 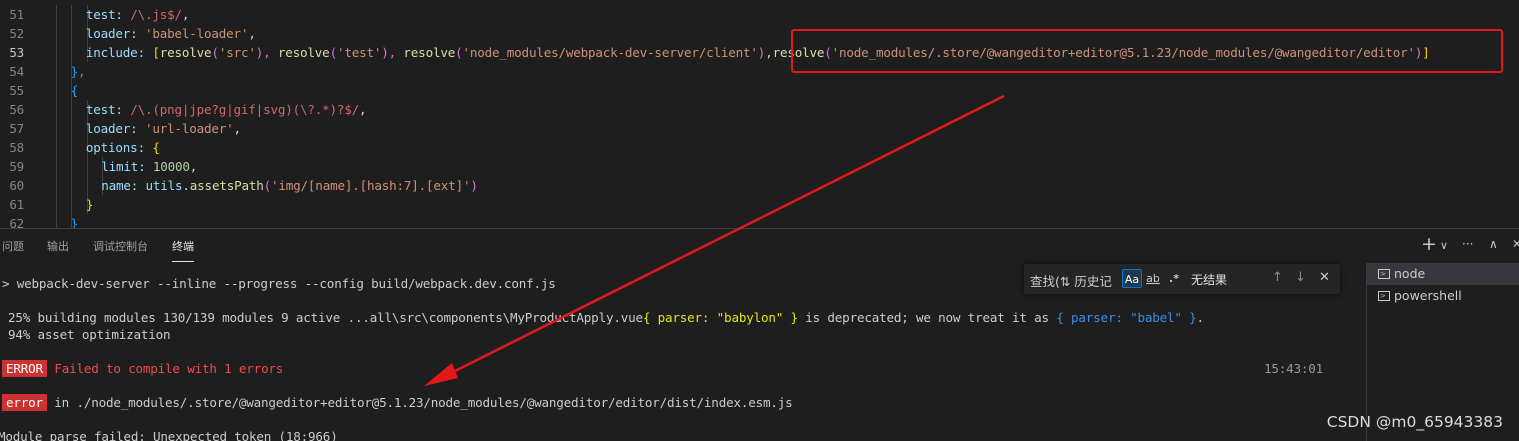 I want to click on code-text: }, so click(x=89, y=204).